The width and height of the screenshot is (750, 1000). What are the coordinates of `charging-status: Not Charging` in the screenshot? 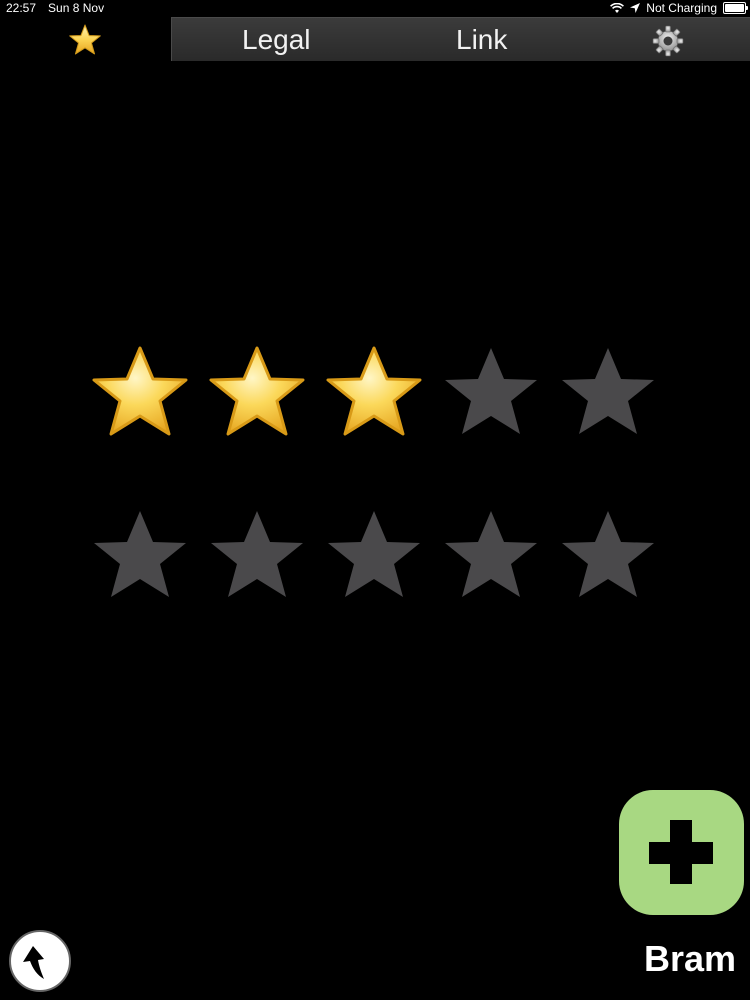 It's located at (681, 8).